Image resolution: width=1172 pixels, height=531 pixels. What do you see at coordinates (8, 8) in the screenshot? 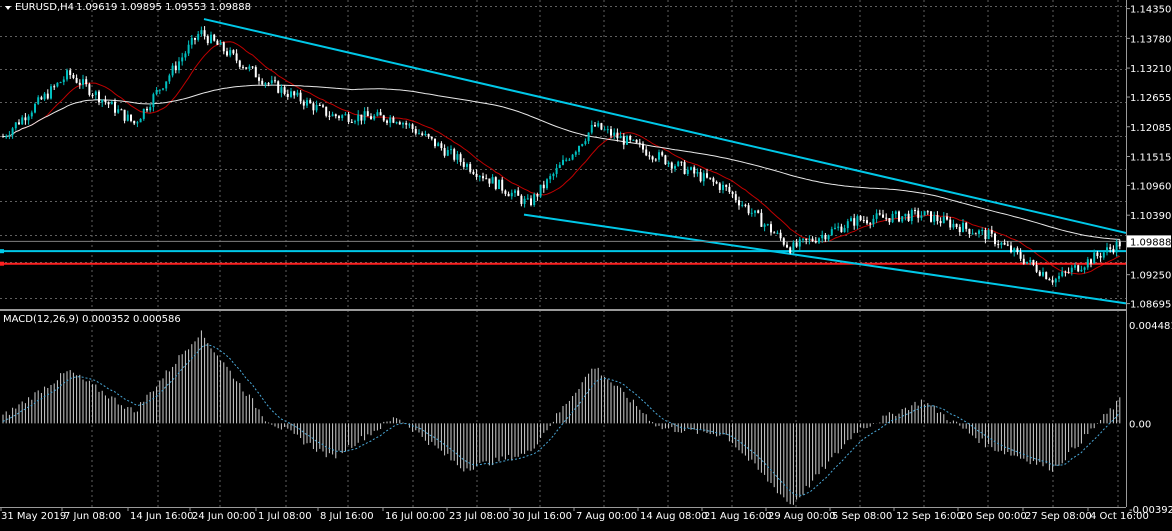
I see `dropdown-arrow-icon` at bounding box center [8, 8].